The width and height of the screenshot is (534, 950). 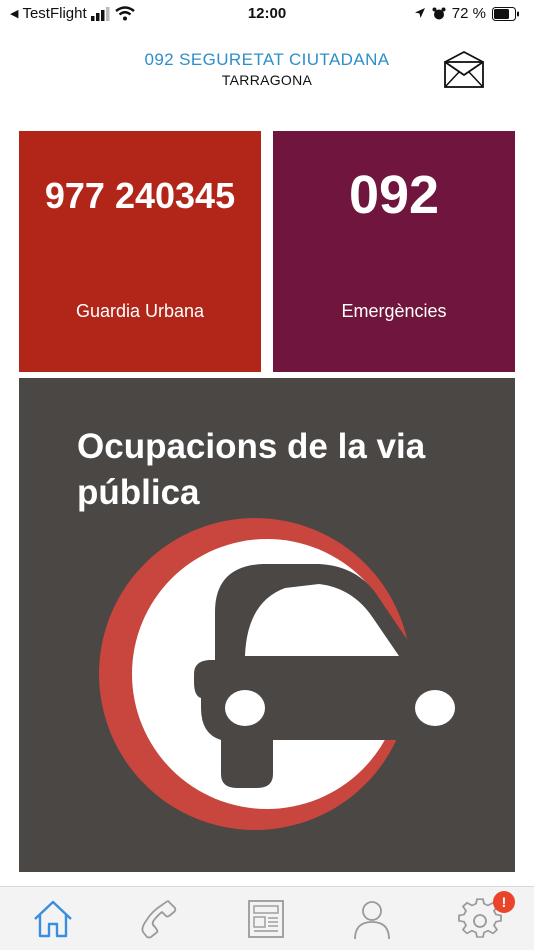 What do you see at coordinates (53, 919) in the screenshot?
I see `home-icon` at bounding box center [53, 919].